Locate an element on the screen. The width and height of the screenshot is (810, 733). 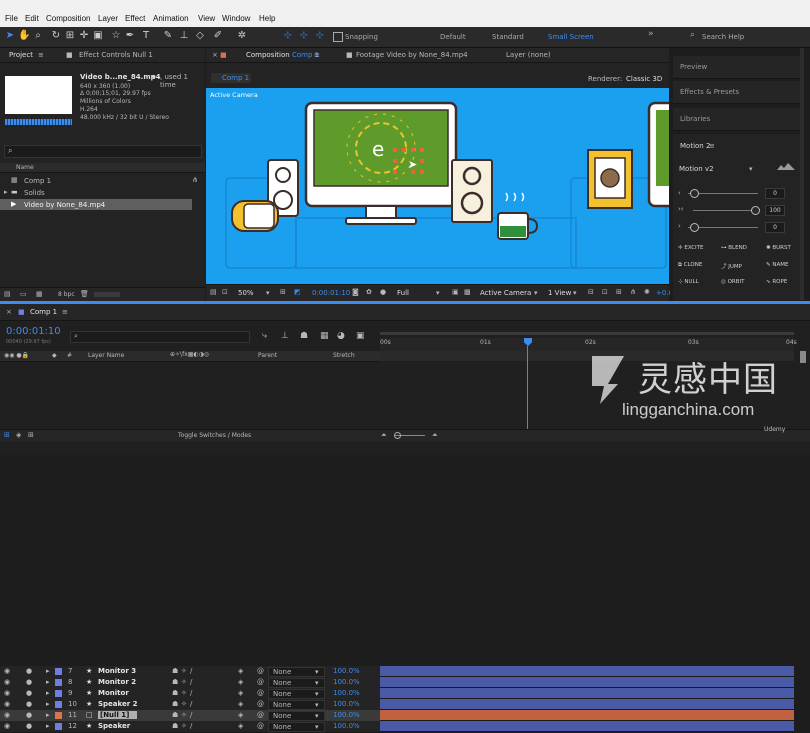
interpret-footage-icon: ▤ is located at coordinates (7, 294).